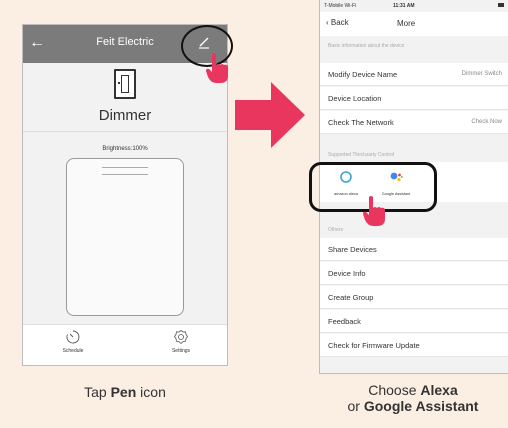 The image size is (508, 428). What do you see at coordinates (351, 297) in the screenshot?
I see `row-label: Create Group` at bounding box center [351, 297].